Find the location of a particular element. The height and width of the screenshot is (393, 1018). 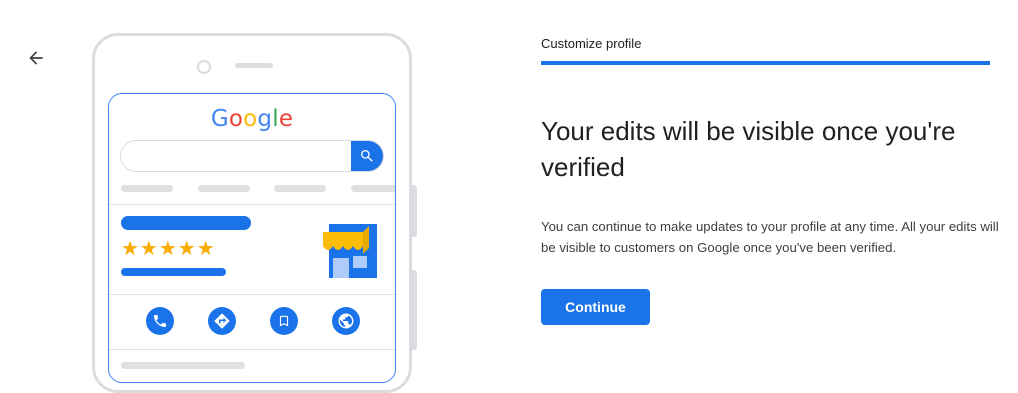

rating-stars: ★★★★★ is located at coordinates (168, 249).